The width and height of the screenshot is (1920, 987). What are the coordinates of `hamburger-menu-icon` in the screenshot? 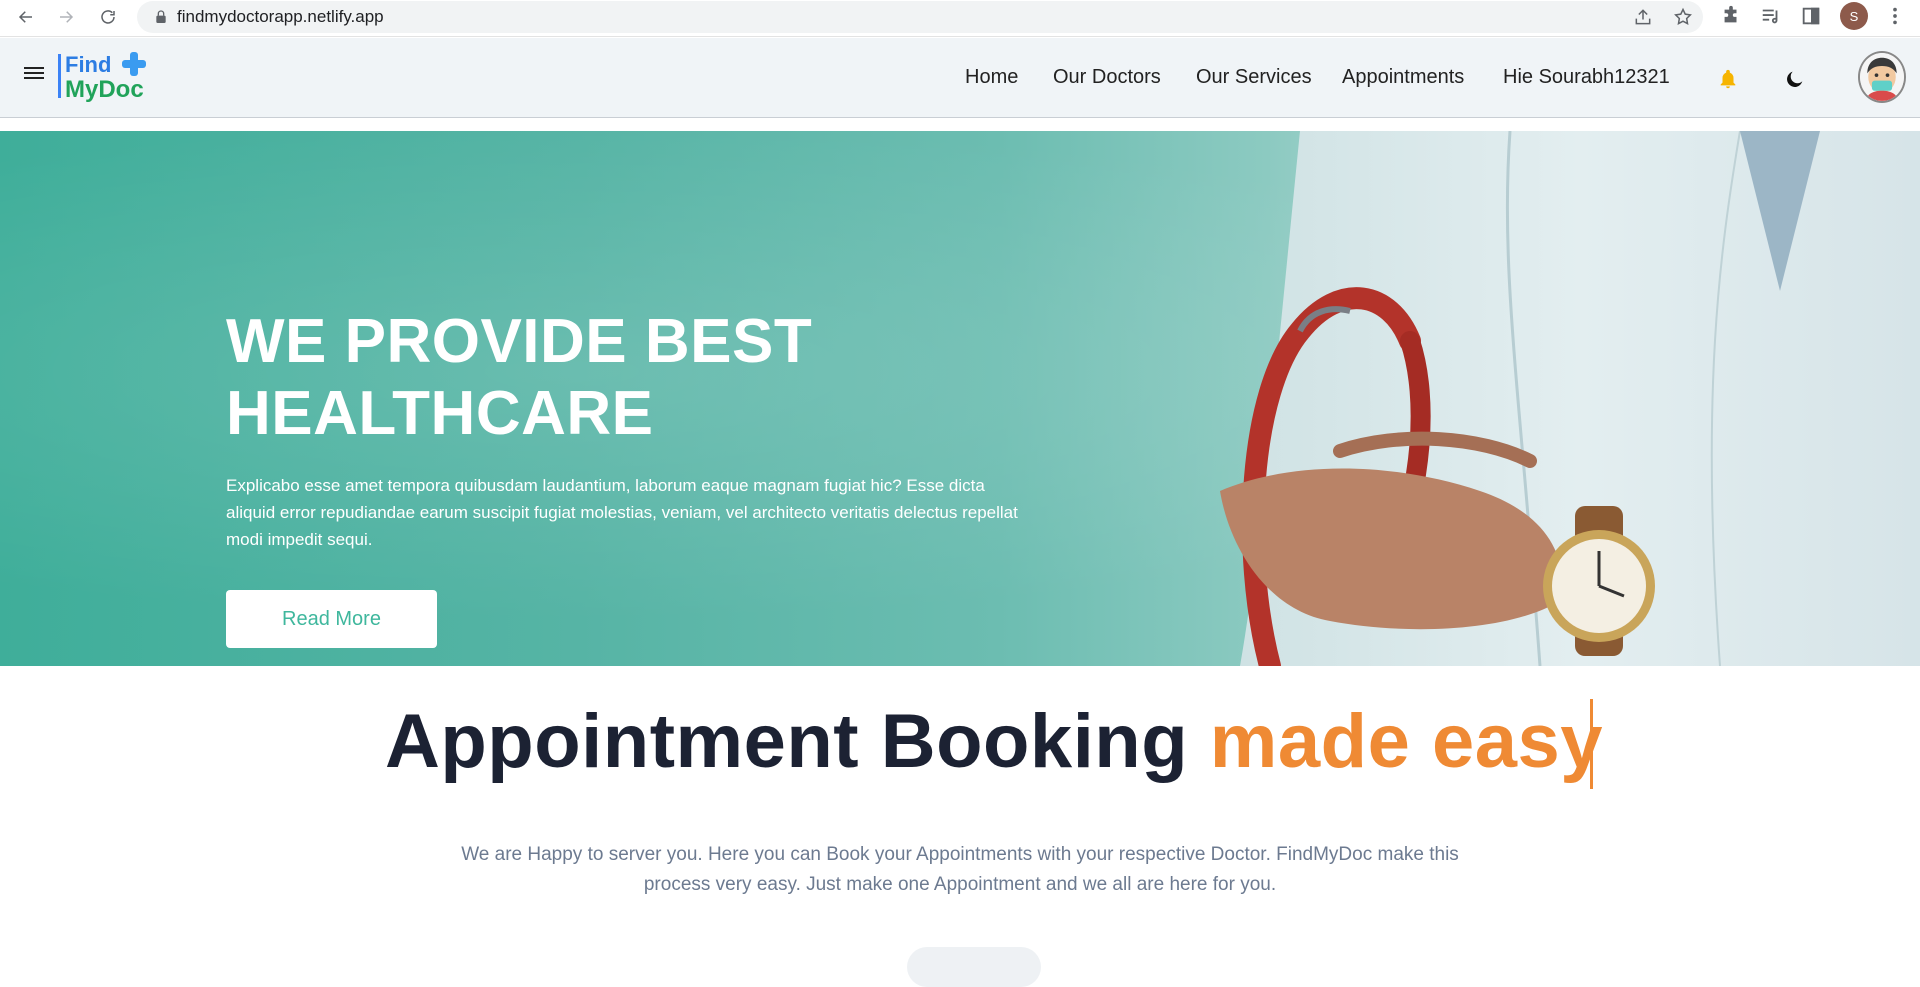 It's located at (34, 74).